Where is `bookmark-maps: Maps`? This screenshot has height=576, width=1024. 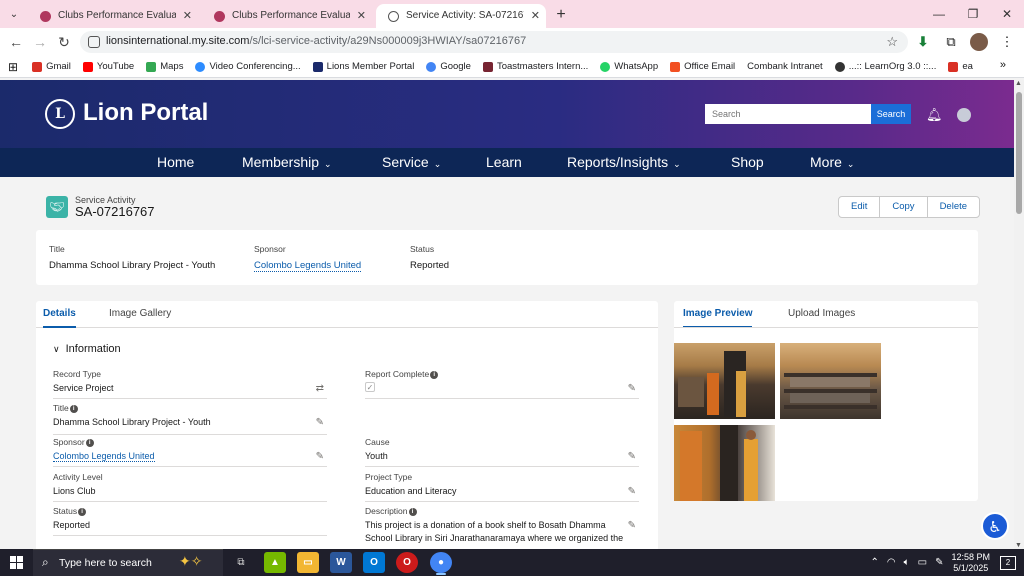
bookmark-maps: Maps is located at coordinates (164, 66).